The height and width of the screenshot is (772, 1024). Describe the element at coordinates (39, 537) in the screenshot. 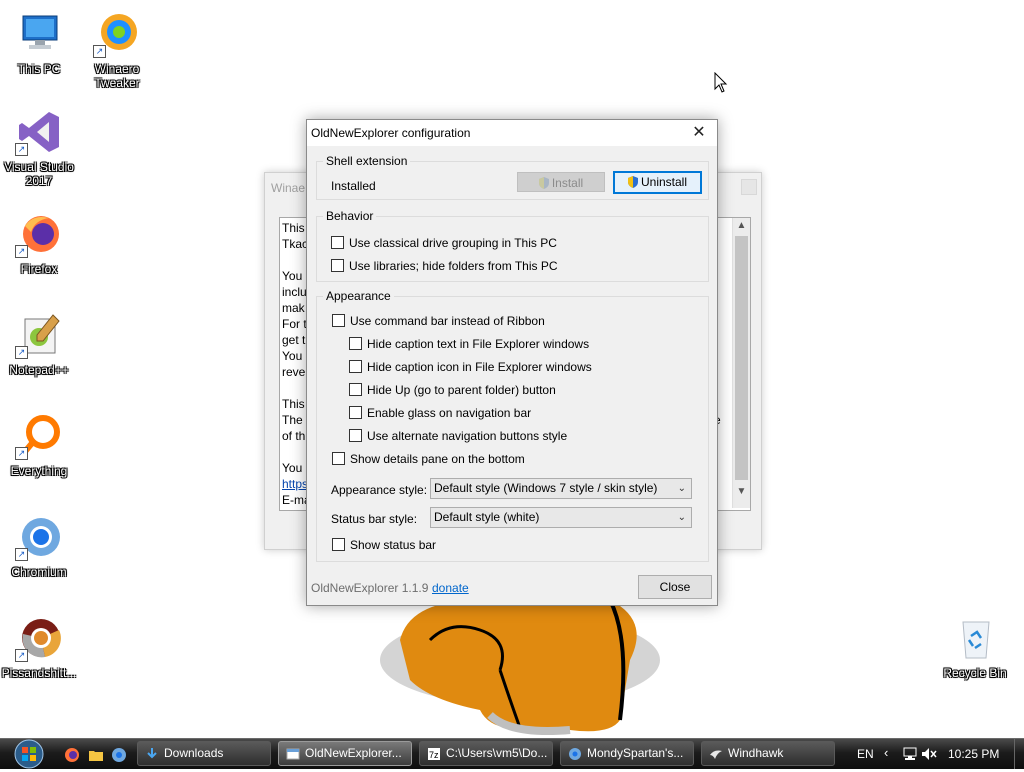

I see `chromium-icon: ↗` at that location.